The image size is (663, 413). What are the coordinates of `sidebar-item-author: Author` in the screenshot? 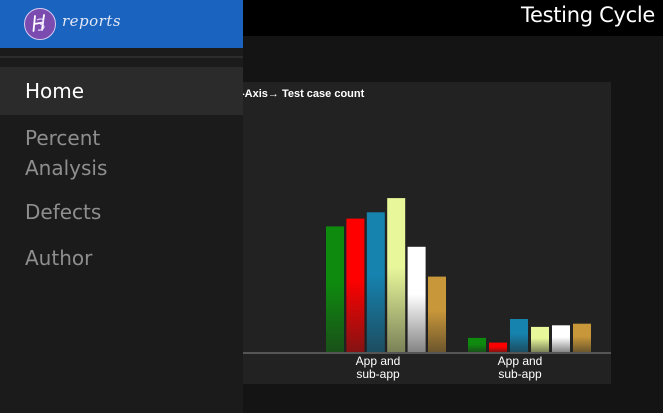 It's located at (121, 258).